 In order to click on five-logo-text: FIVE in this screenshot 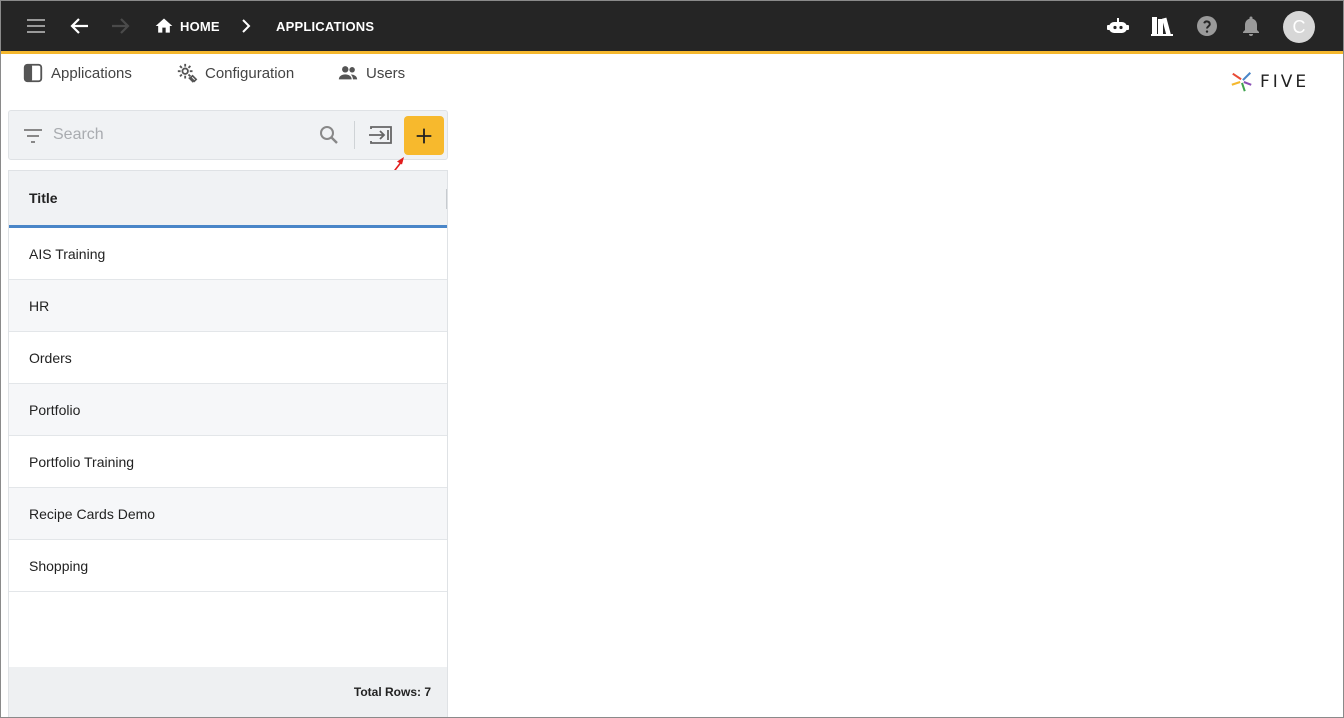, I will do `click(1285, 82)`.